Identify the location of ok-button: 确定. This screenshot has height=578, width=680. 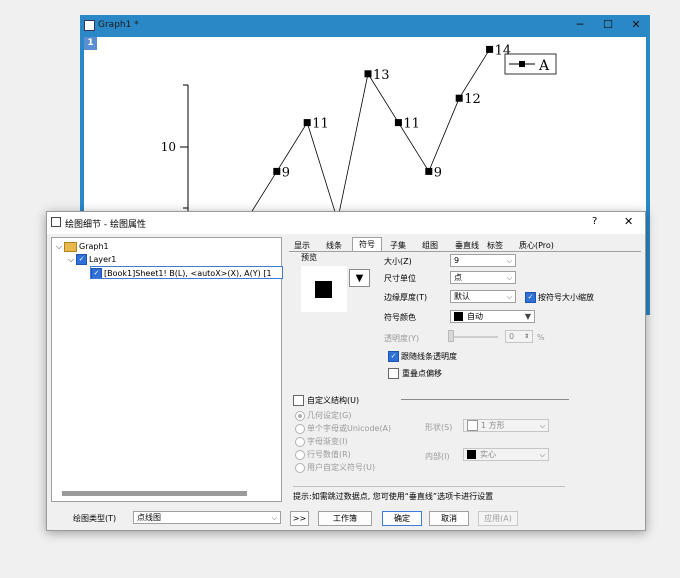
(402, 518).